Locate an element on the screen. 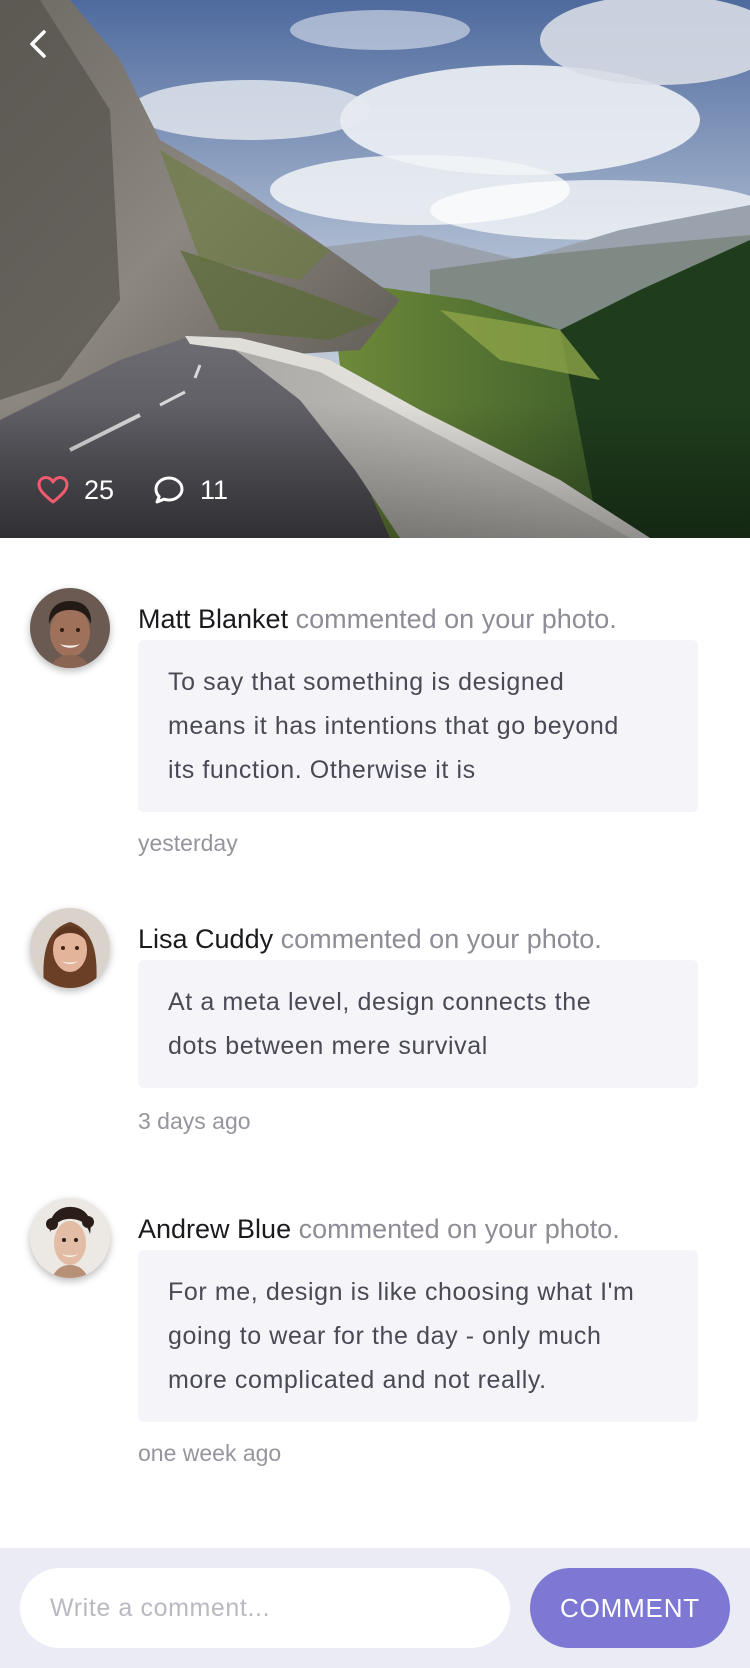 This screenshot has height=1668, width=750. comment-author: Andrew Blue is located at coordinates (214, 1229).